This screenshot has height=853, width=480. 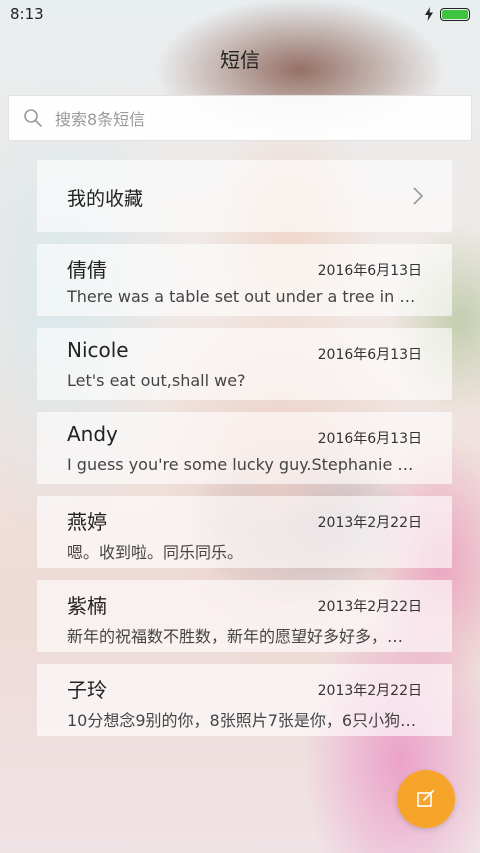 What do you see at coordinates (87, 606) in the screenshot?
I see `contact-name: 紫楠` at bounding box center [87, 606].